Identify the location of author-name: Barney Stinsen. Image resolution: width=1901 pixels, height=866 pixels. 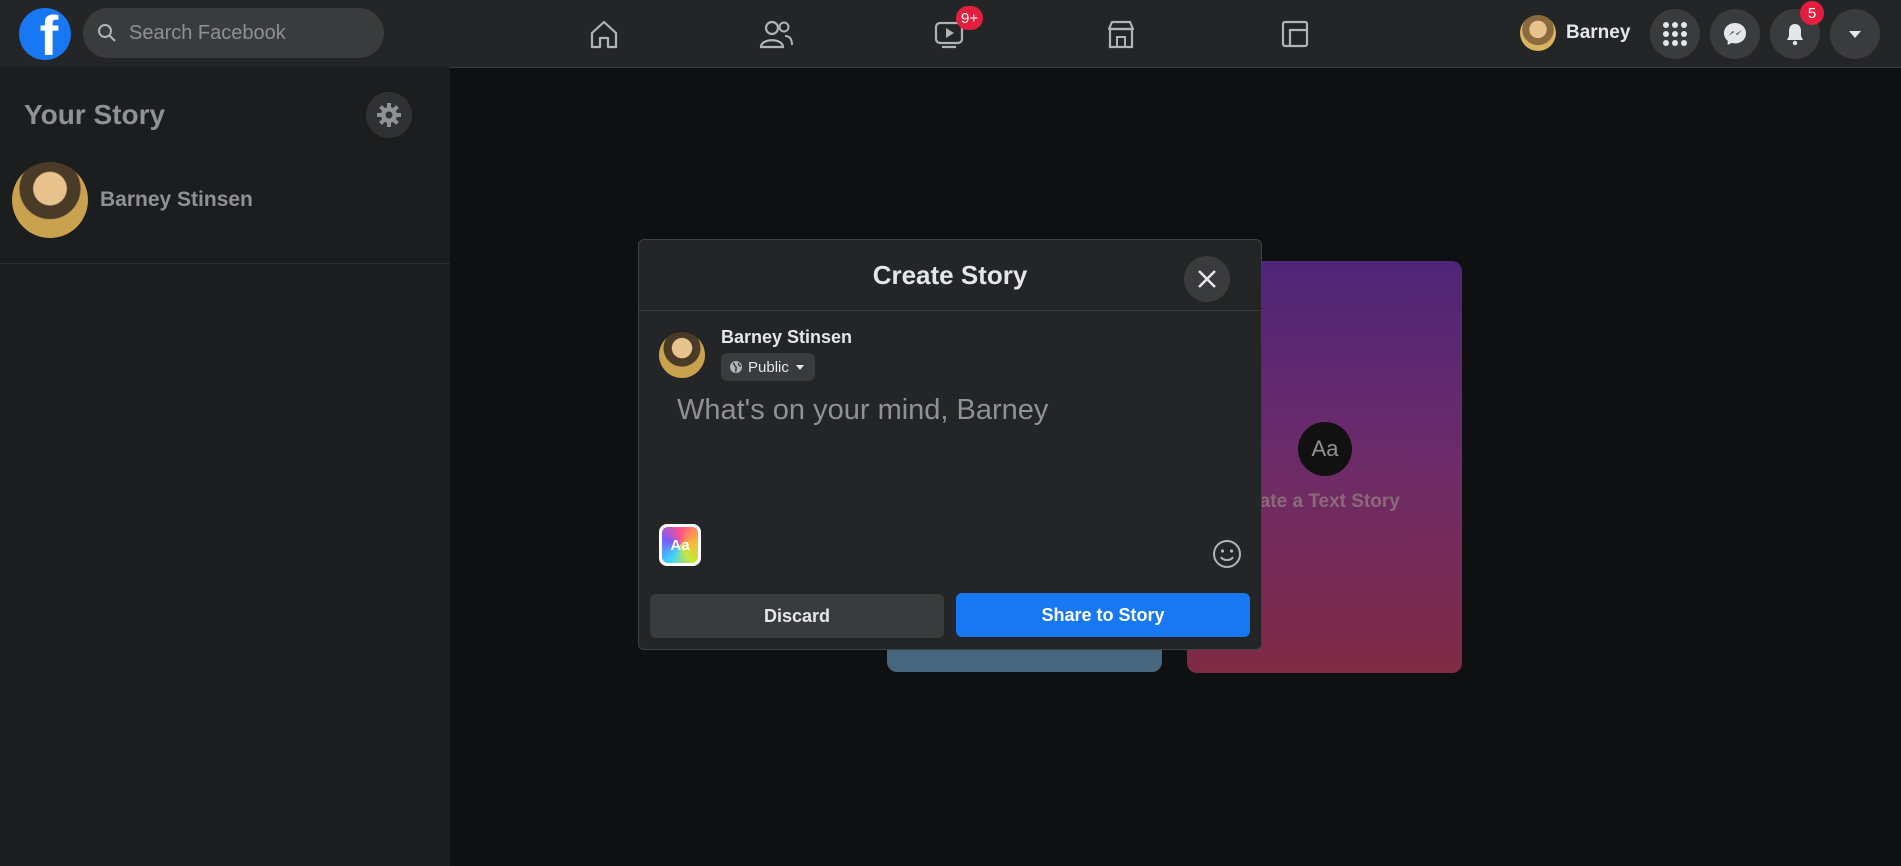
(787, 337).